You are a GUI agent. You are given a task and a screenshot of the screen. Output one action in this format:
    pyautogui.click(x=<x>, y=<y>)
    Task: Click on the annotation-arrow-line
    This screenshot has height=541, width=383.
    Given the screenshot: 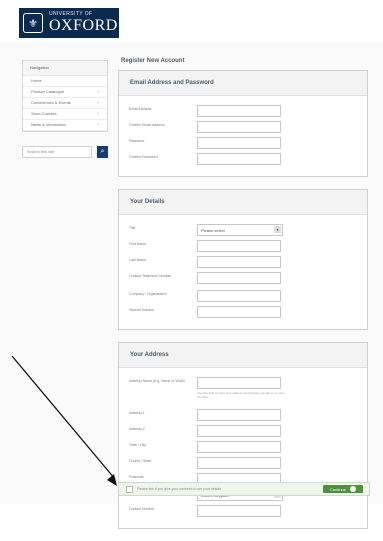 What is the action you would take?
    pyautogui.click(x=63, y=417)
    